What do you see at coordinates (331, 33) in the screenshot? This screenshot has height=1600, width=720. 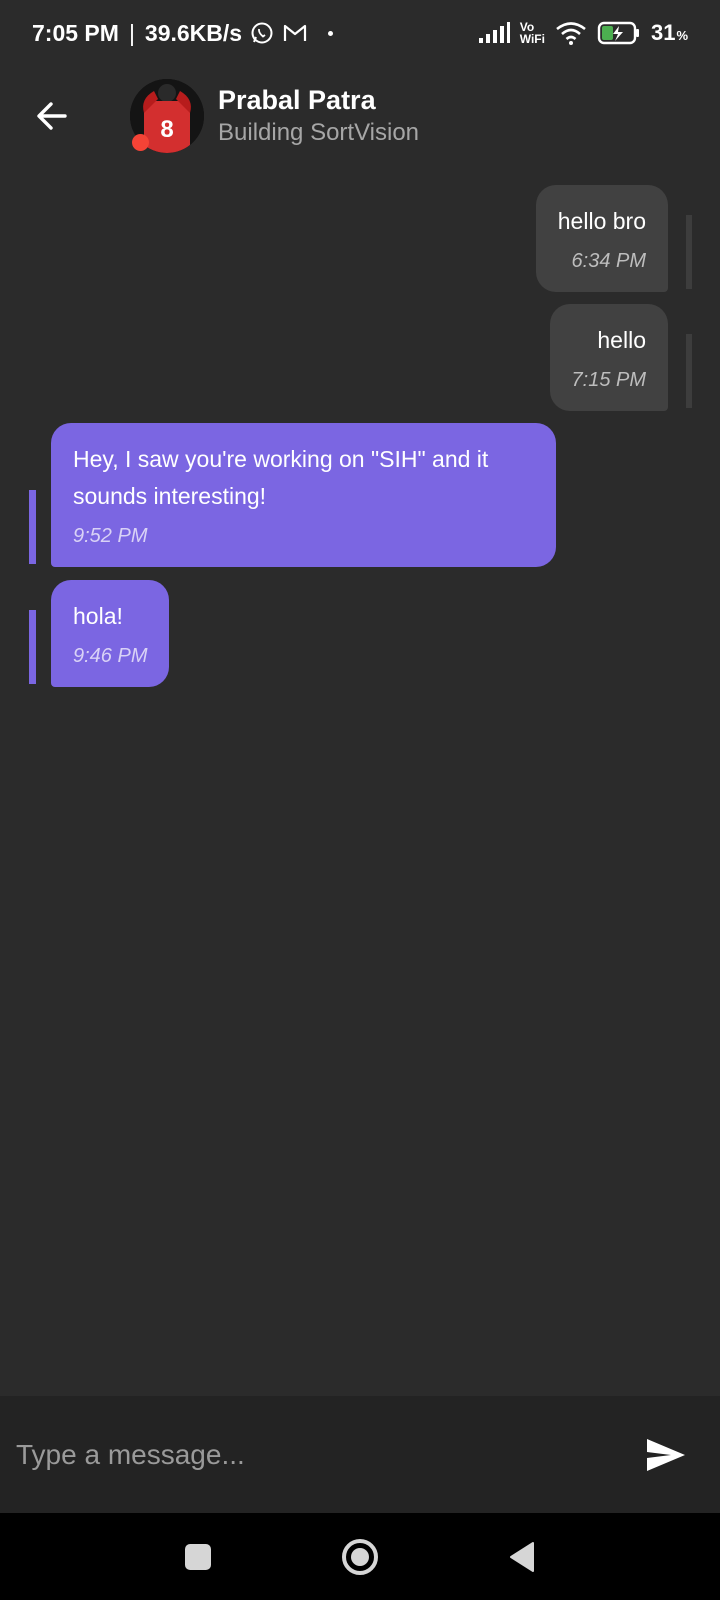 I see `notification-dot-icon` at bounding box center [331, 33].